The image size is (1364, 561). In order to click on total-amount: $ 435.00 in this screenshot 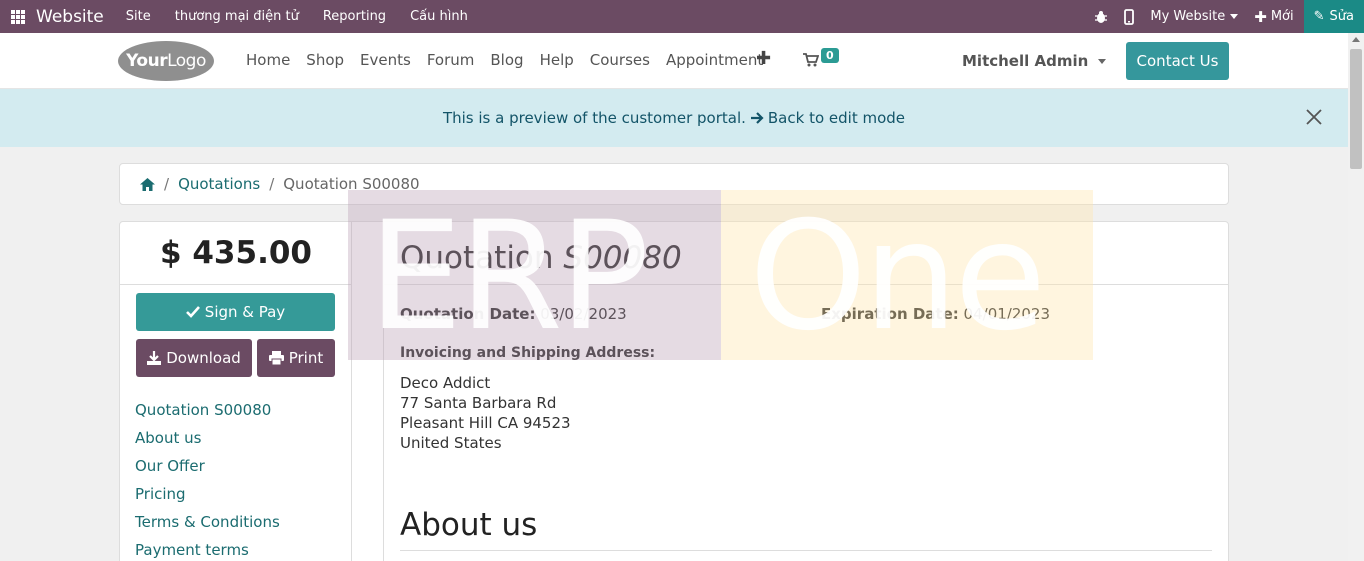, I will do `click(236, 253)`.